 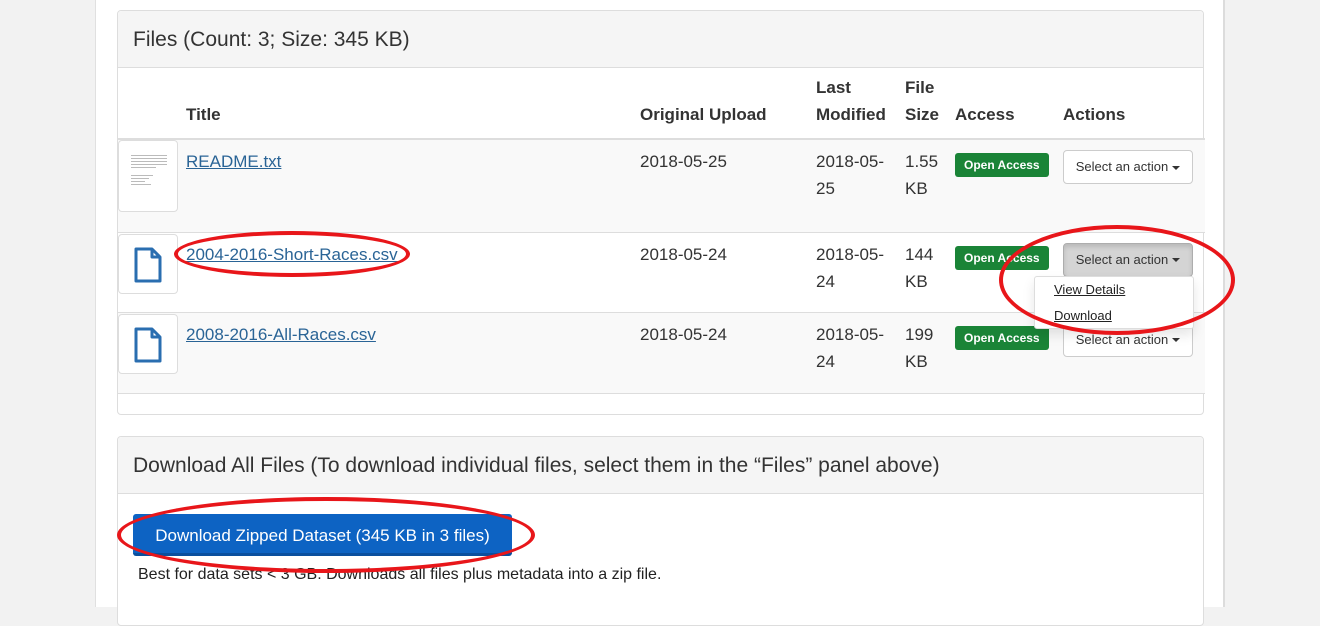 What do you see at coordinates (233, 161) in the screenshot?
I see `file-title-link: README.txt` at bounding box center [233, 161].